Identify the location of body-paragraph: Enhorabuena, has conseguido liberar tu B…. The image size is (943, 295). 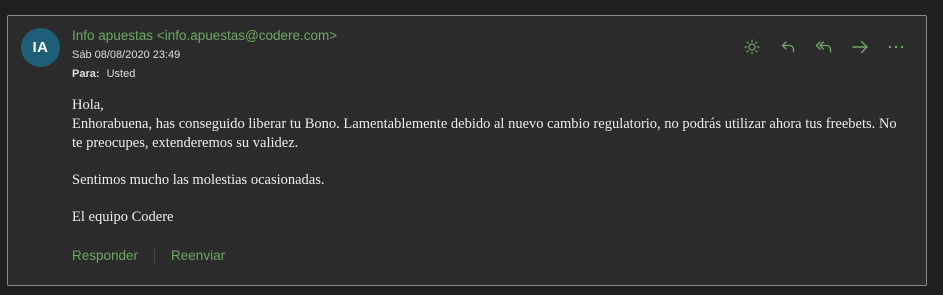
(484, 133).